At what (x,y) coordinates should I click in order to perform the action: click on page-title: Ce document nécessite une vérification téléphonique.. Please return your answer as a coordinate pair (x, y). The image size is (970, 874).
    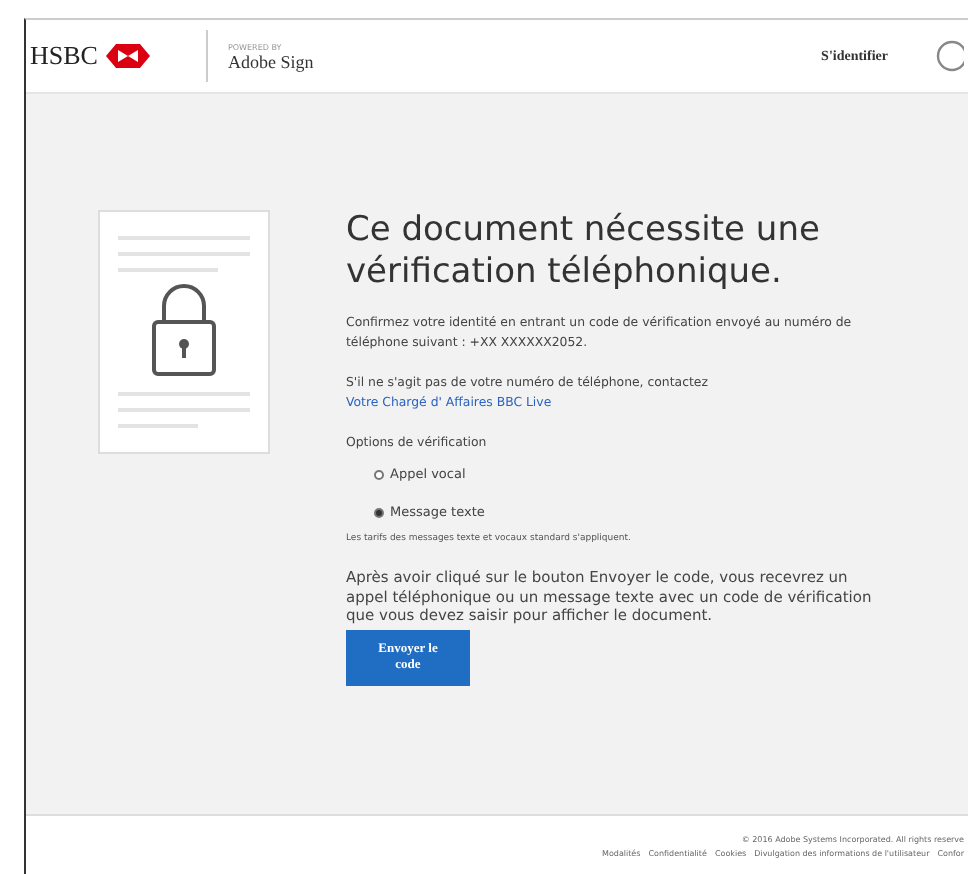
    Looking at the image, I should click on (584, 252).